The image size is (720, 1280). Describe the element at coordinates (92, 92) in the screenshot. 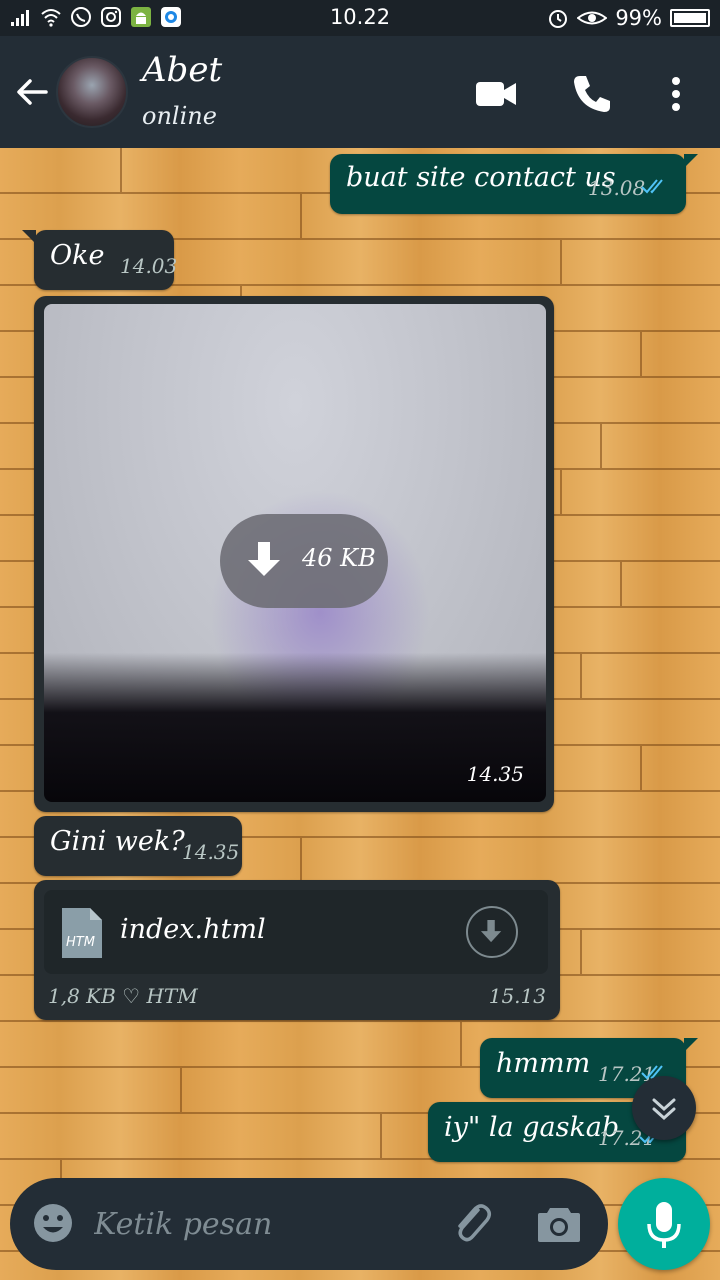

I see `contact-avatar` at that location.